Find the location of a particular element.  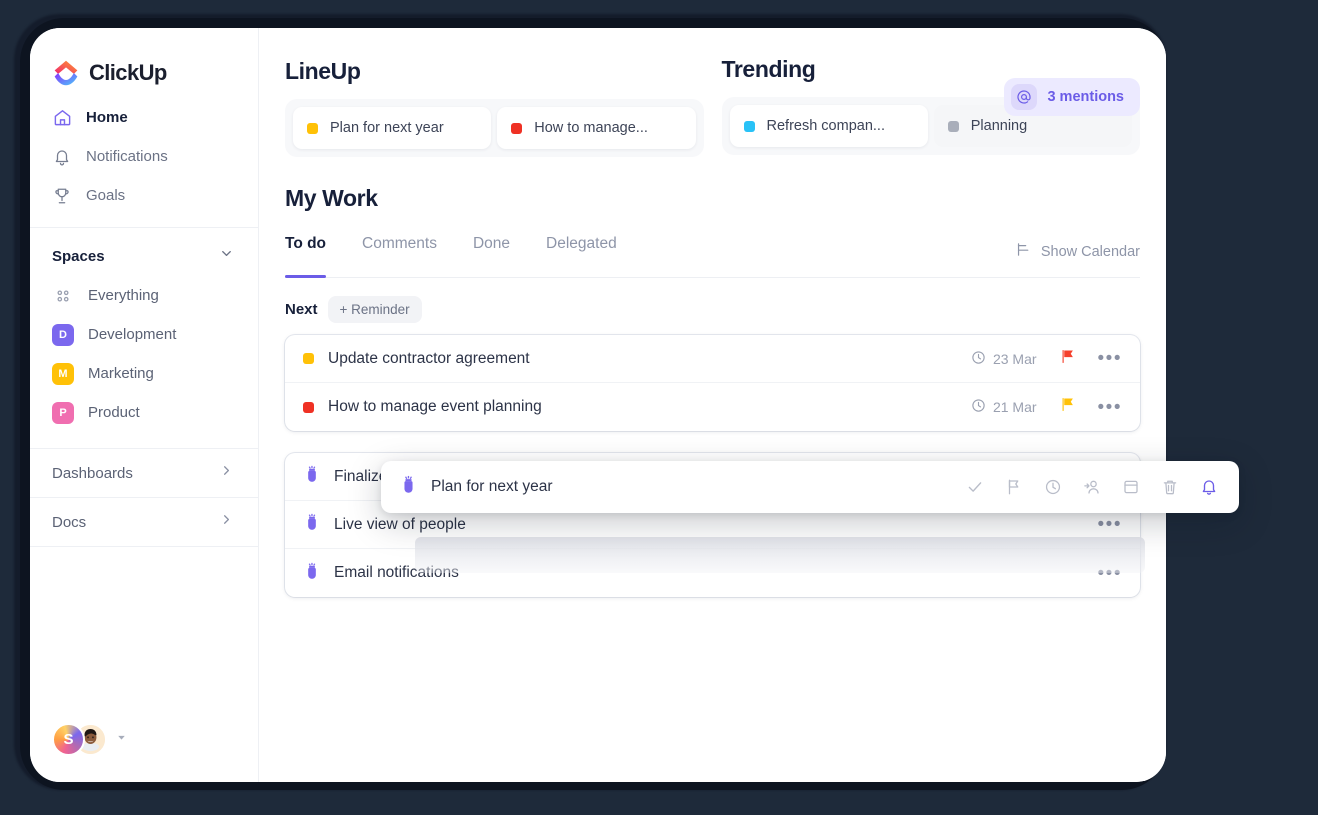

due-date-label: 23 Mar is located at coordinates (1014, 358).